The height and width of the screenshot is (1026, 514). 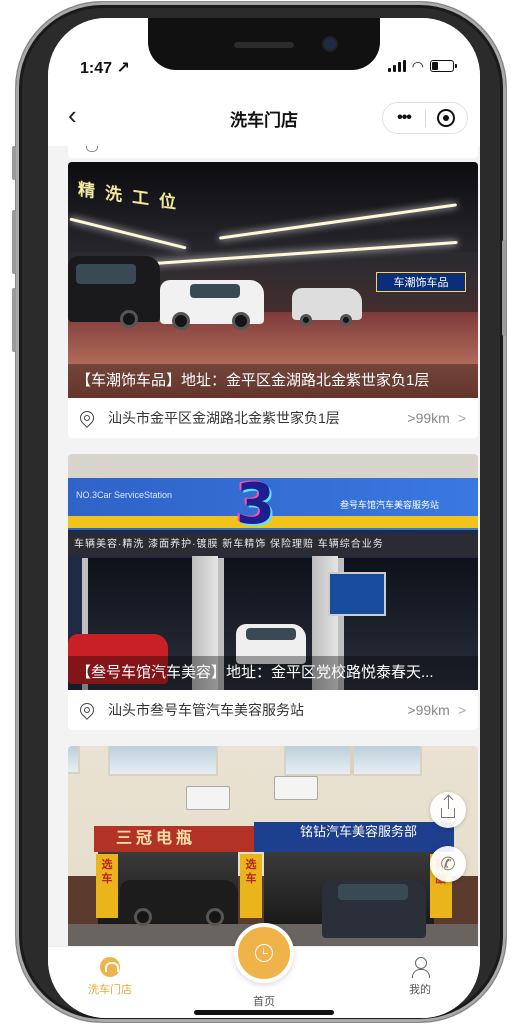 What do you see at coordinates (390, 505) in the screenshot?
I see `banner-text: 叁号车馆汽车美容服务站` at bounding box center [390, 505].